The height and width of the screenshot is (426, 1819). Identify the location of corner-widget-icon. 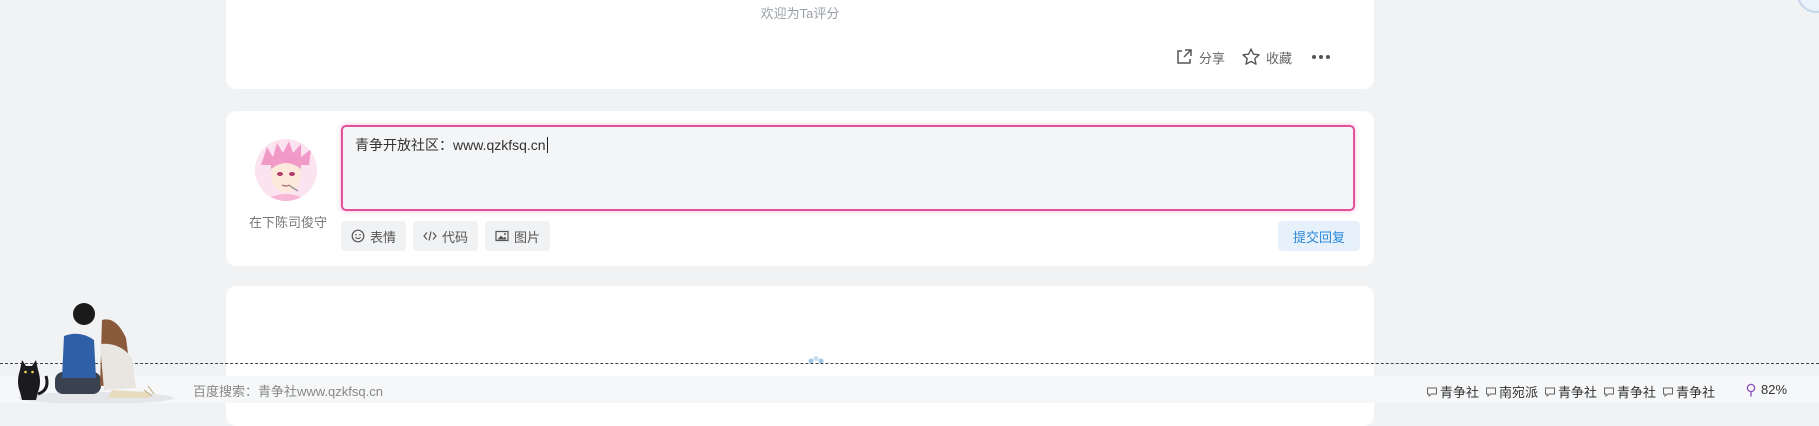
(1805, 8).